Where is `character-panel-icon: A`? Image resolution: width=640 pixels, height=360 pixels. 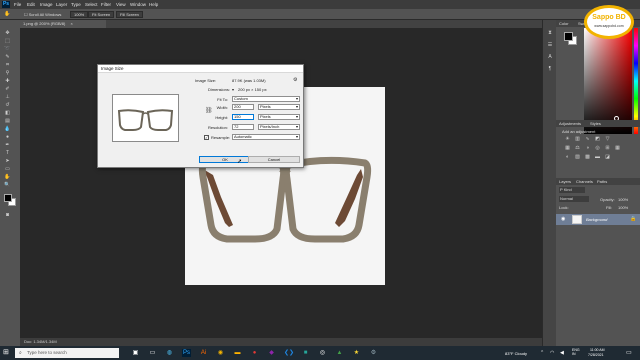
character-panel-icon: A is located at coordinates (550, 57).